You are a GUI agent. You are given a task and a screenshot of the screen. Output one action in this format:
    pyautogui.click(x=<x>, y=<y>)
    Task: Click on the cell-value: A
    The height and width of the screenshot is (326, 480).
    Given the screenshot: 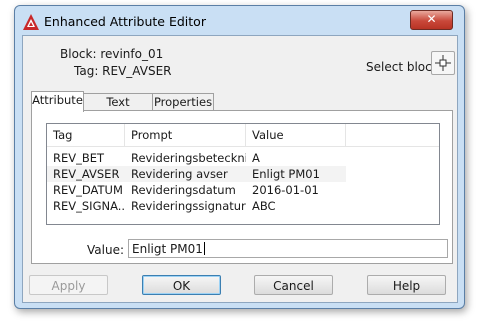 What is the action you would take?
    pyautogui.click(x=256, y=158)
    